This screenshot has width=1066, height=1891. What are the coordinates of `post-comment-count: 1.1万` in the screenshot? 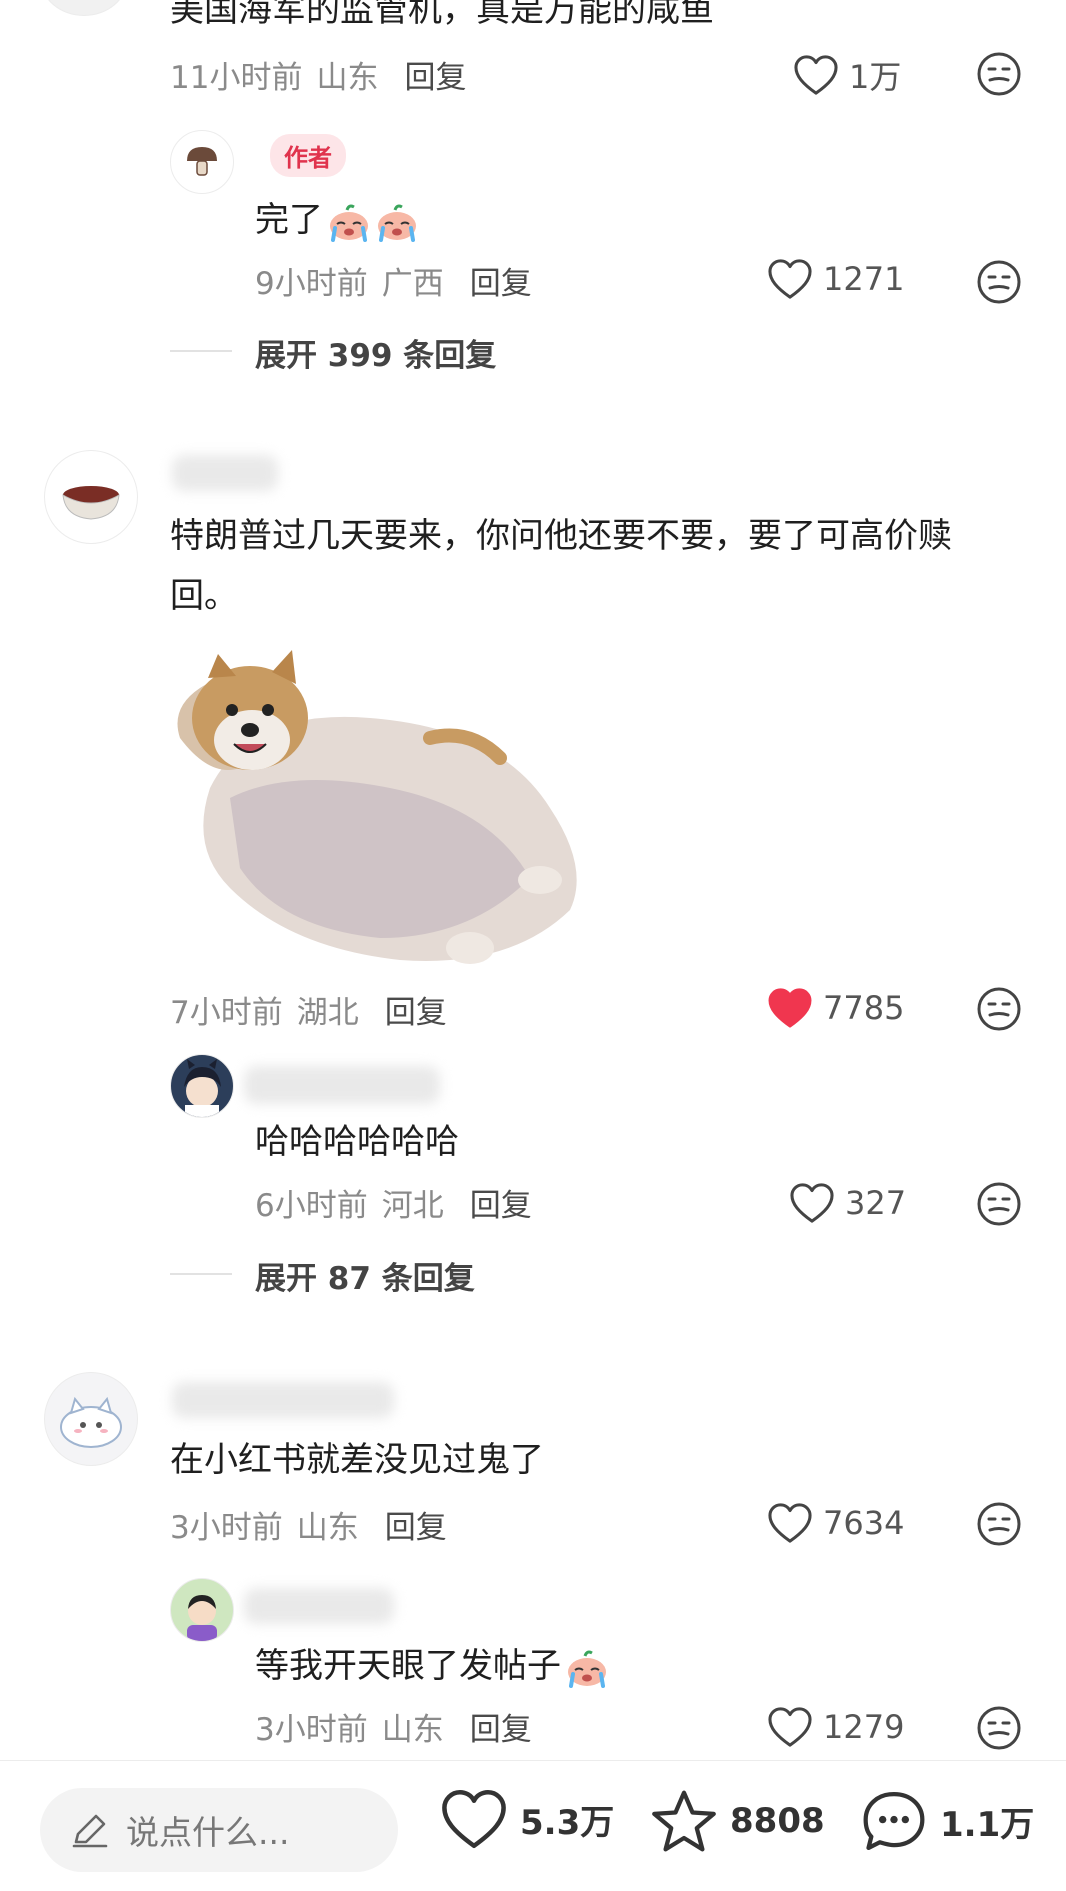 It's located at (987, 1824).